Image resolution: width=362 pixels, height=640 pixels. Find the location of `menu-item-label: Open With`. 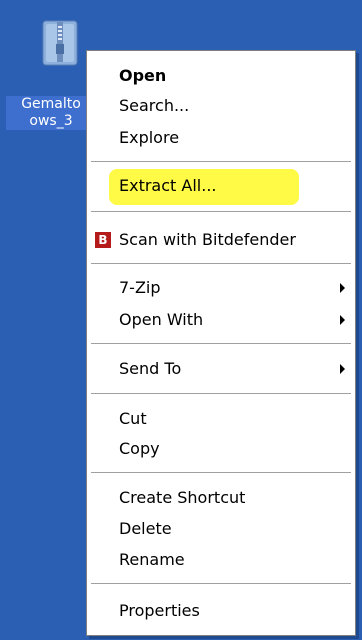

menu-item-label: Open With is located at coordinates (161, 319).